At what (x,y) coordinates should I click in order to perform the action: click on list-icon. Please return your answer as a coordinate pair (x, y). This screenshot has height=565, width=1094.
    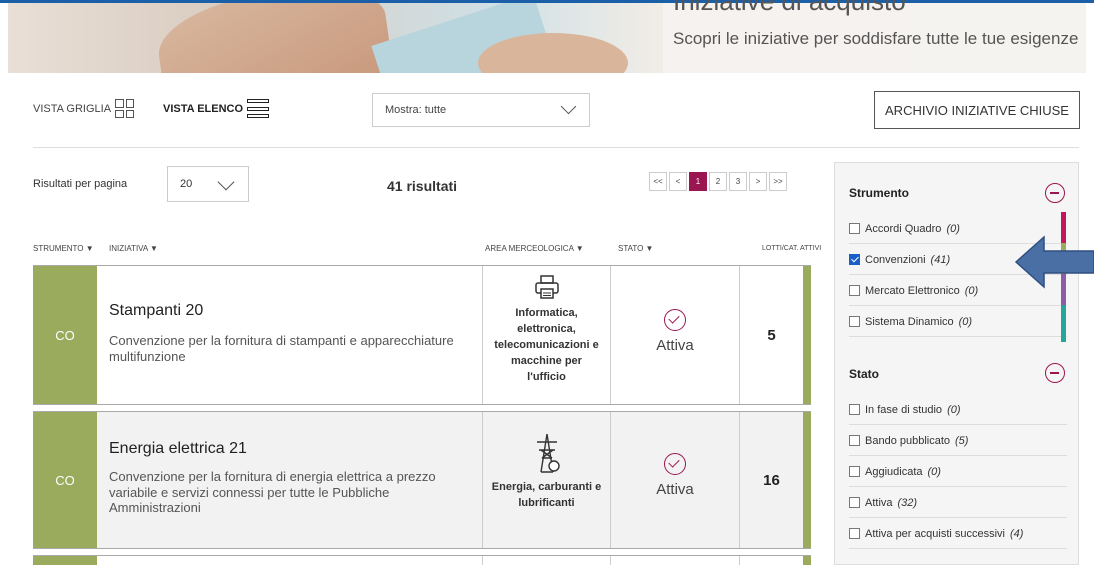
    Looking at the image, I should click on (258, 108).